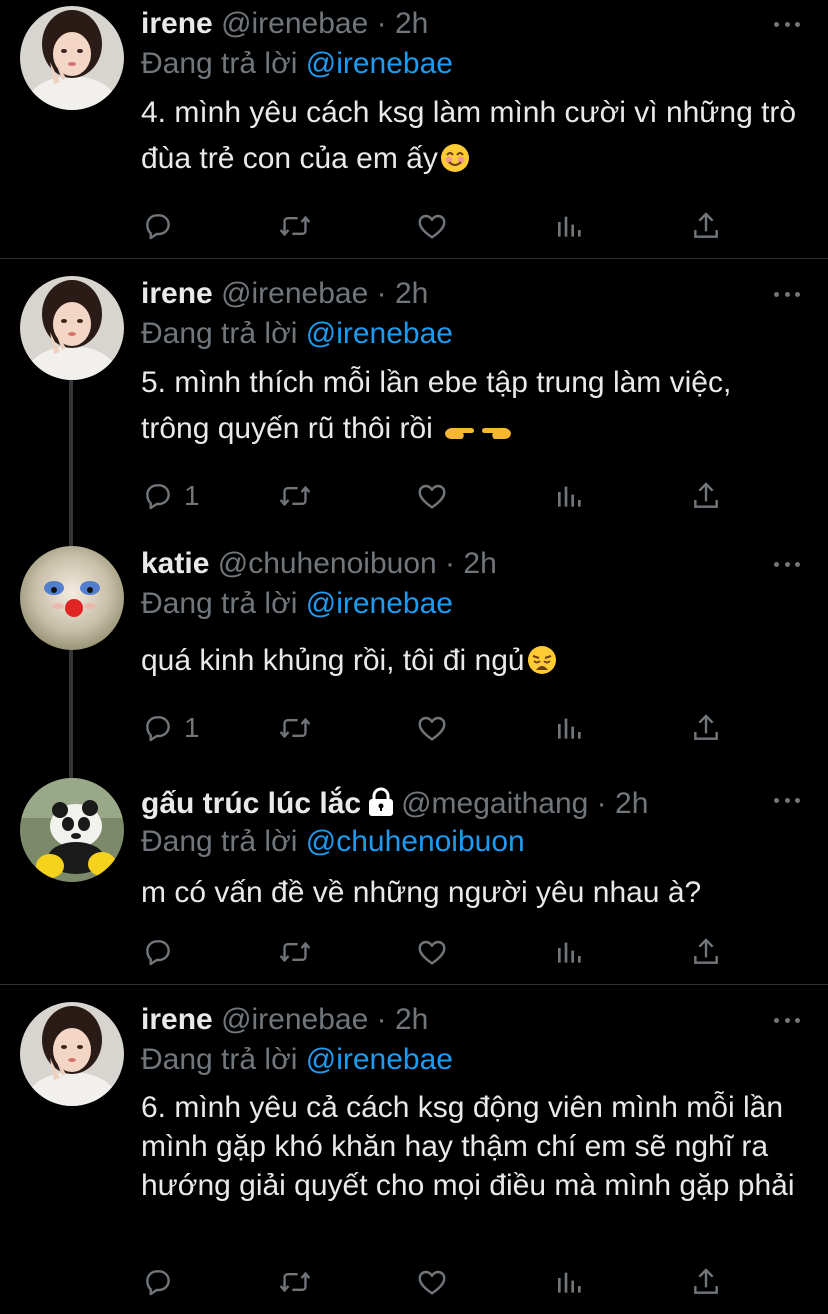 This screenshot has height=1314, width=828. I want to click on analytics-icon, so click(569, 728).